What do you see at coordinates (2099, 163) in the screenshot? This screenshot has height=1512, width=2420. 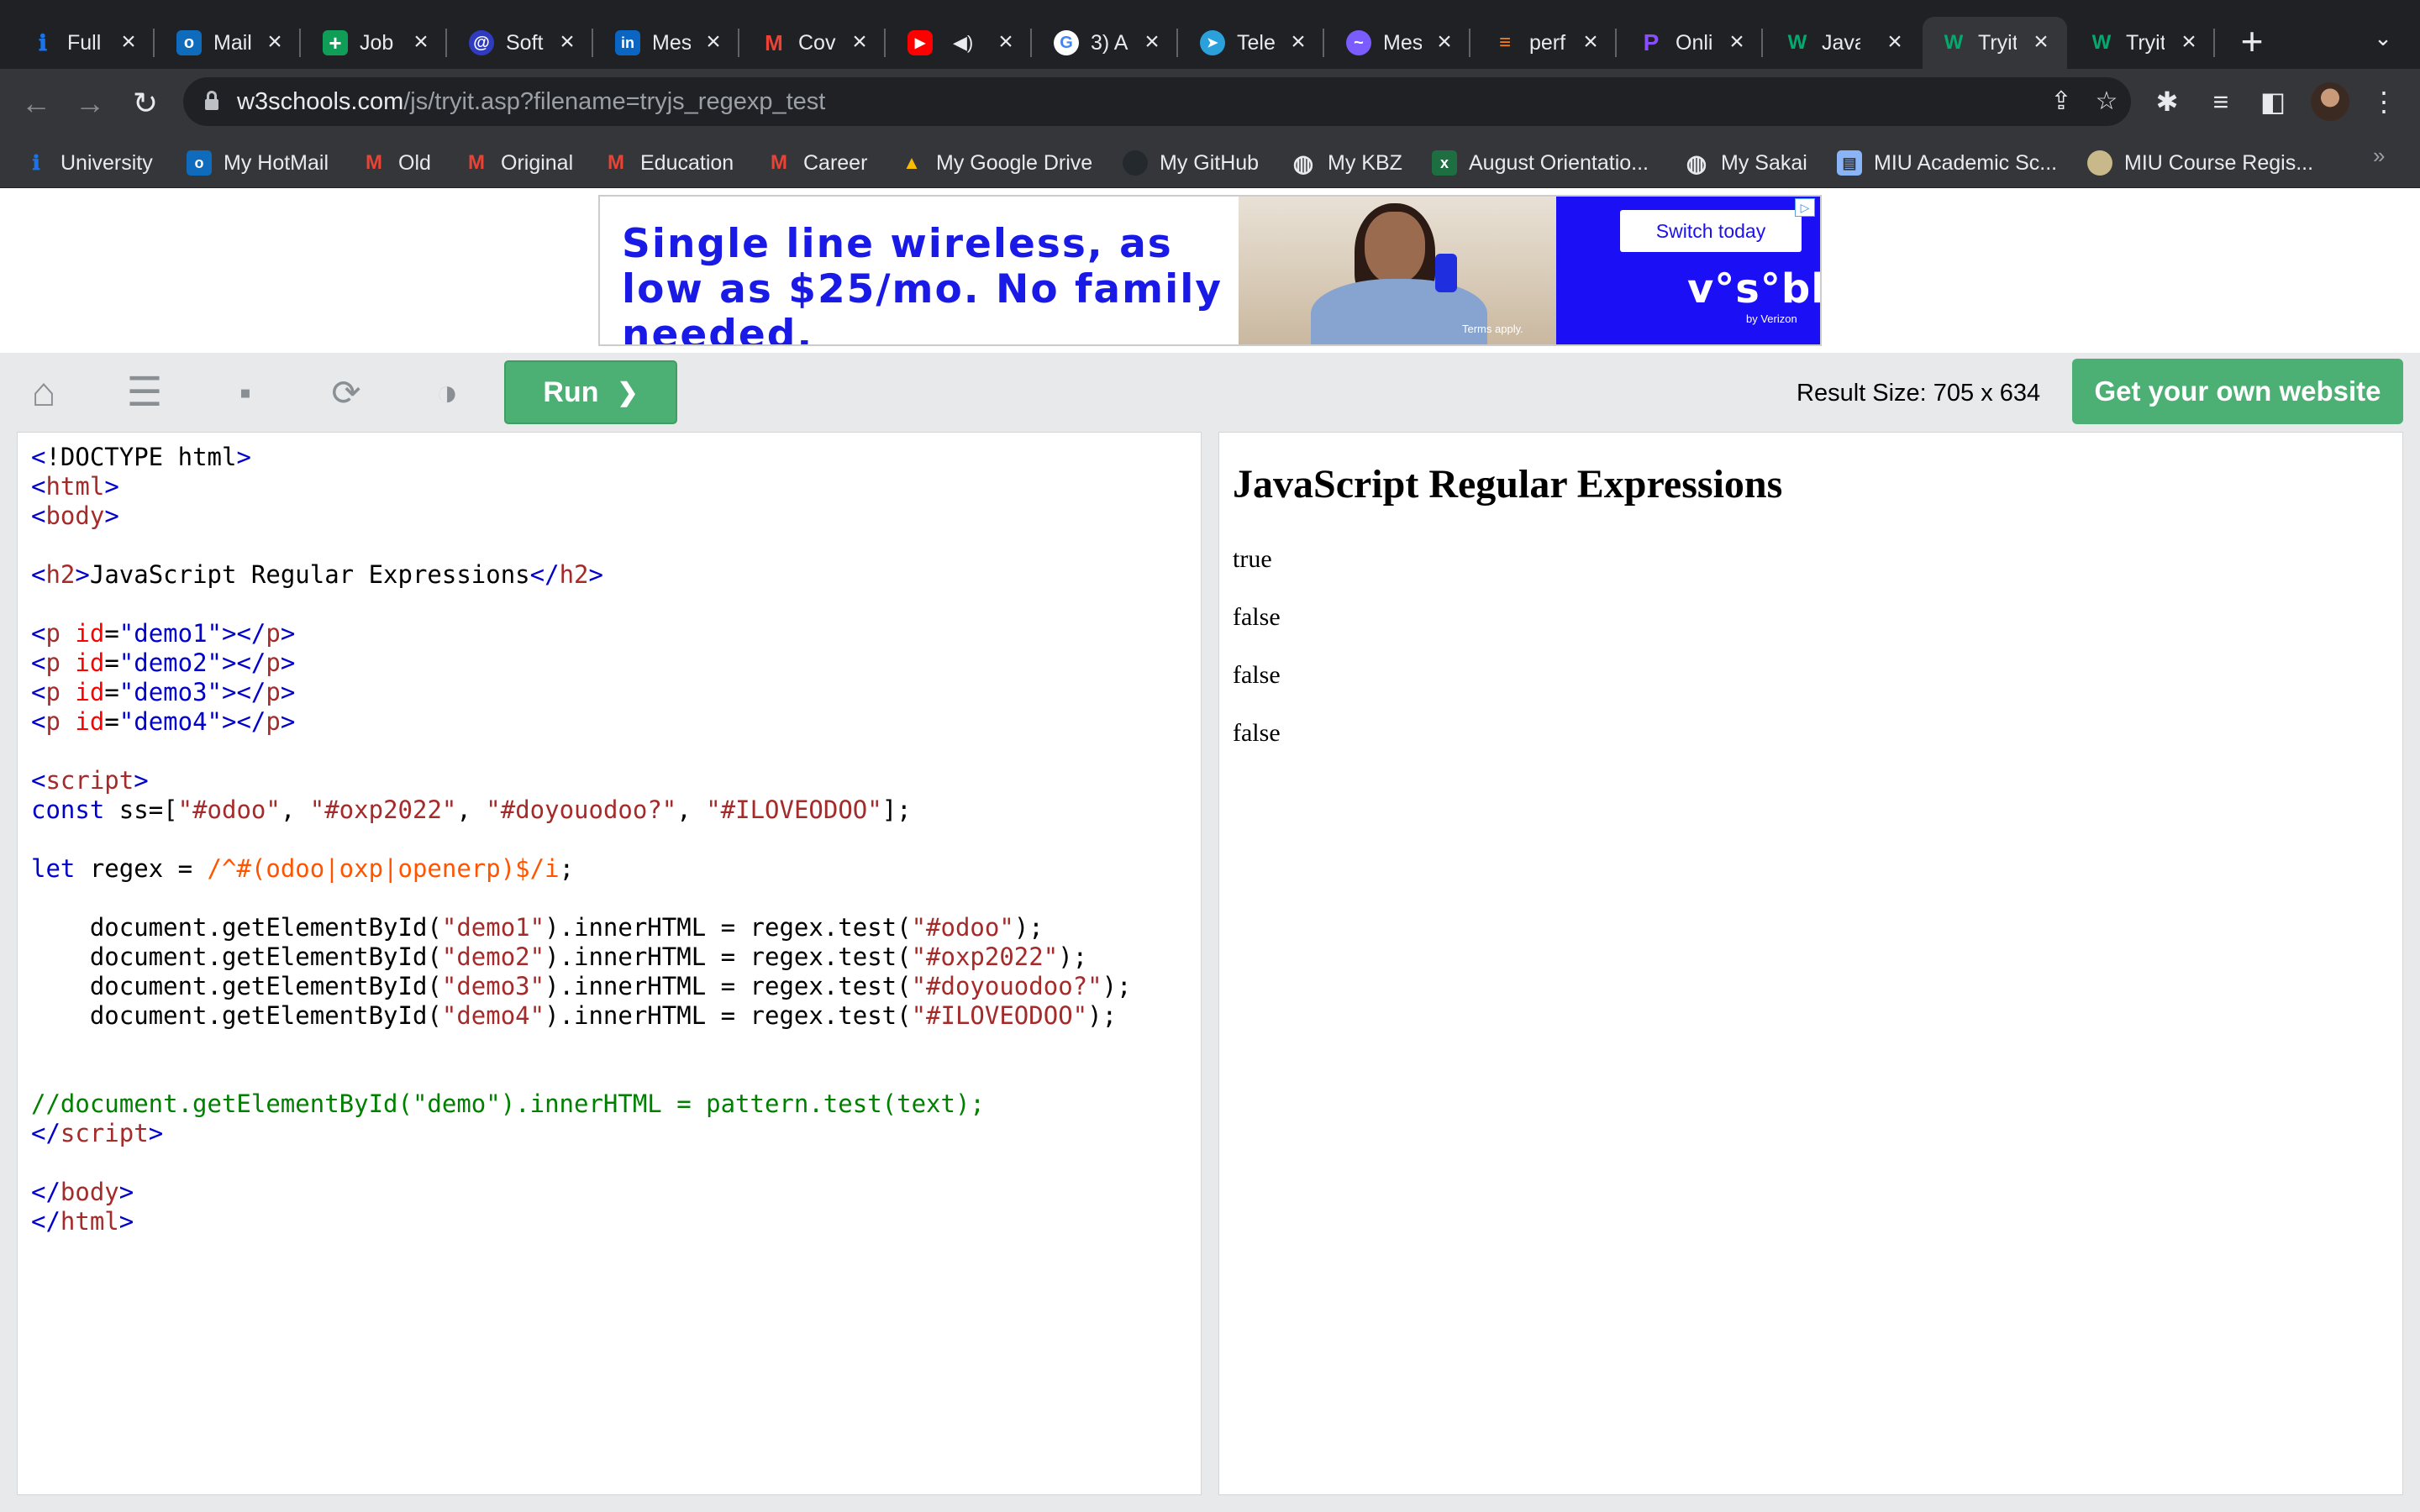 I see `miu-logo-icon: ●` at bounding box center [2099, 163].